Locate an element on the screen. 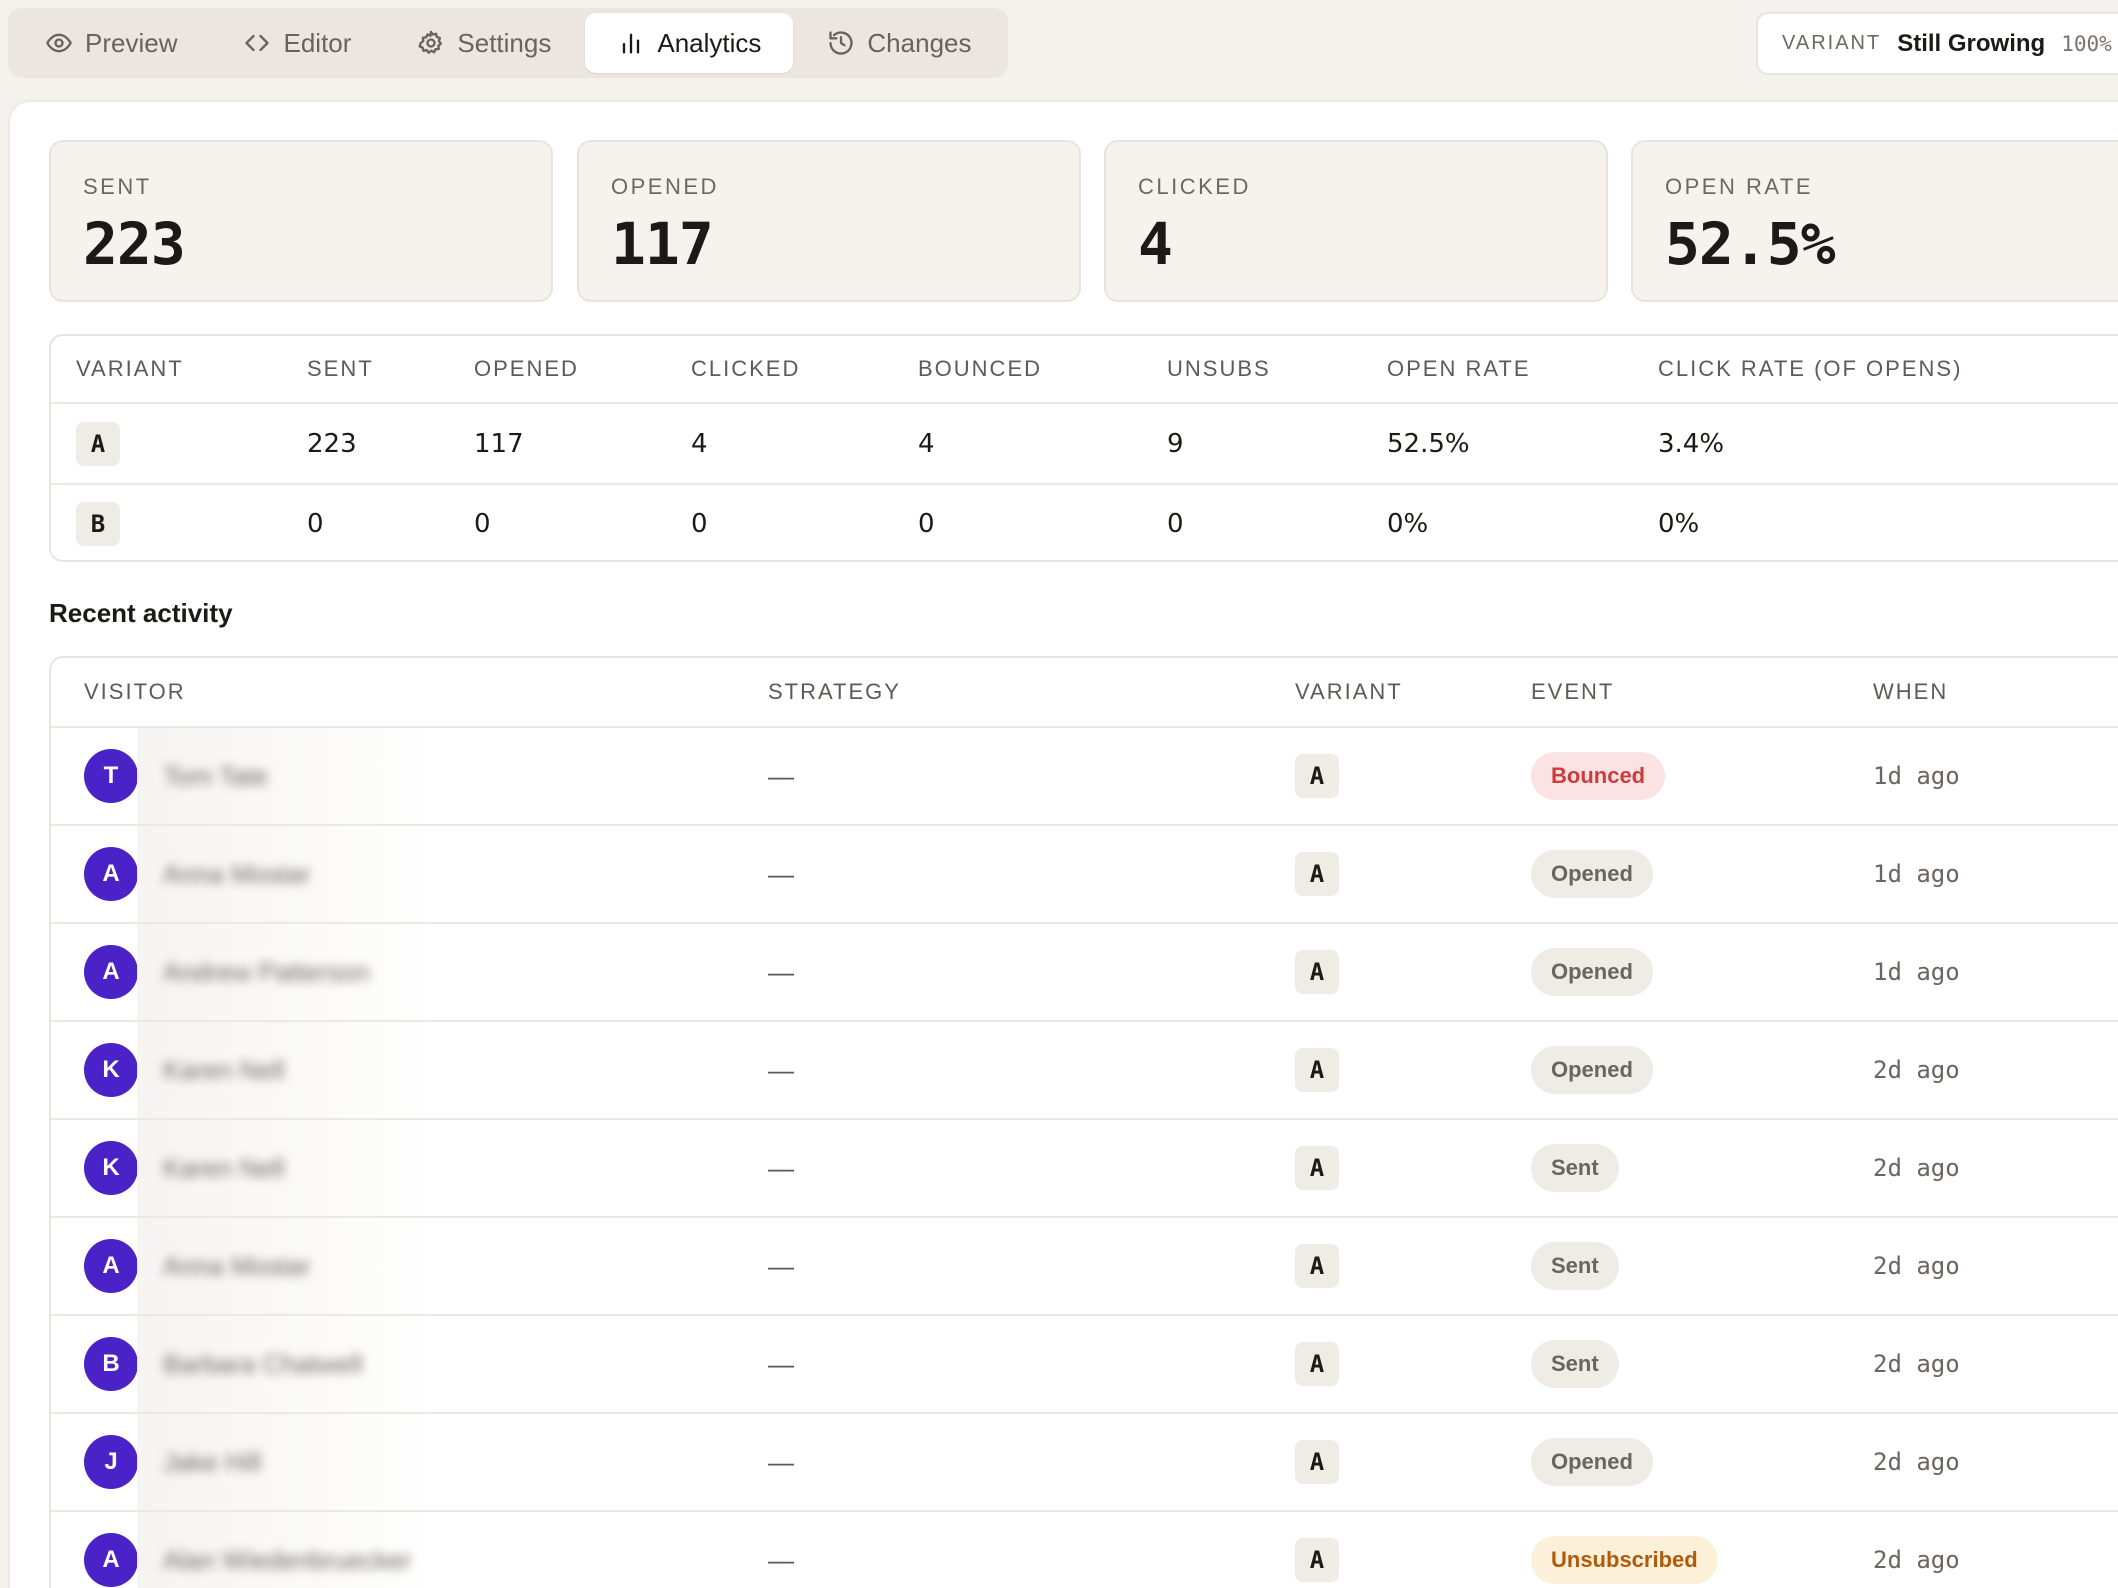 This screenshot has height=1588, width=2118. table-row: B 0 0 0 0 0 0% 0% is located at coordinates (1084, 521).